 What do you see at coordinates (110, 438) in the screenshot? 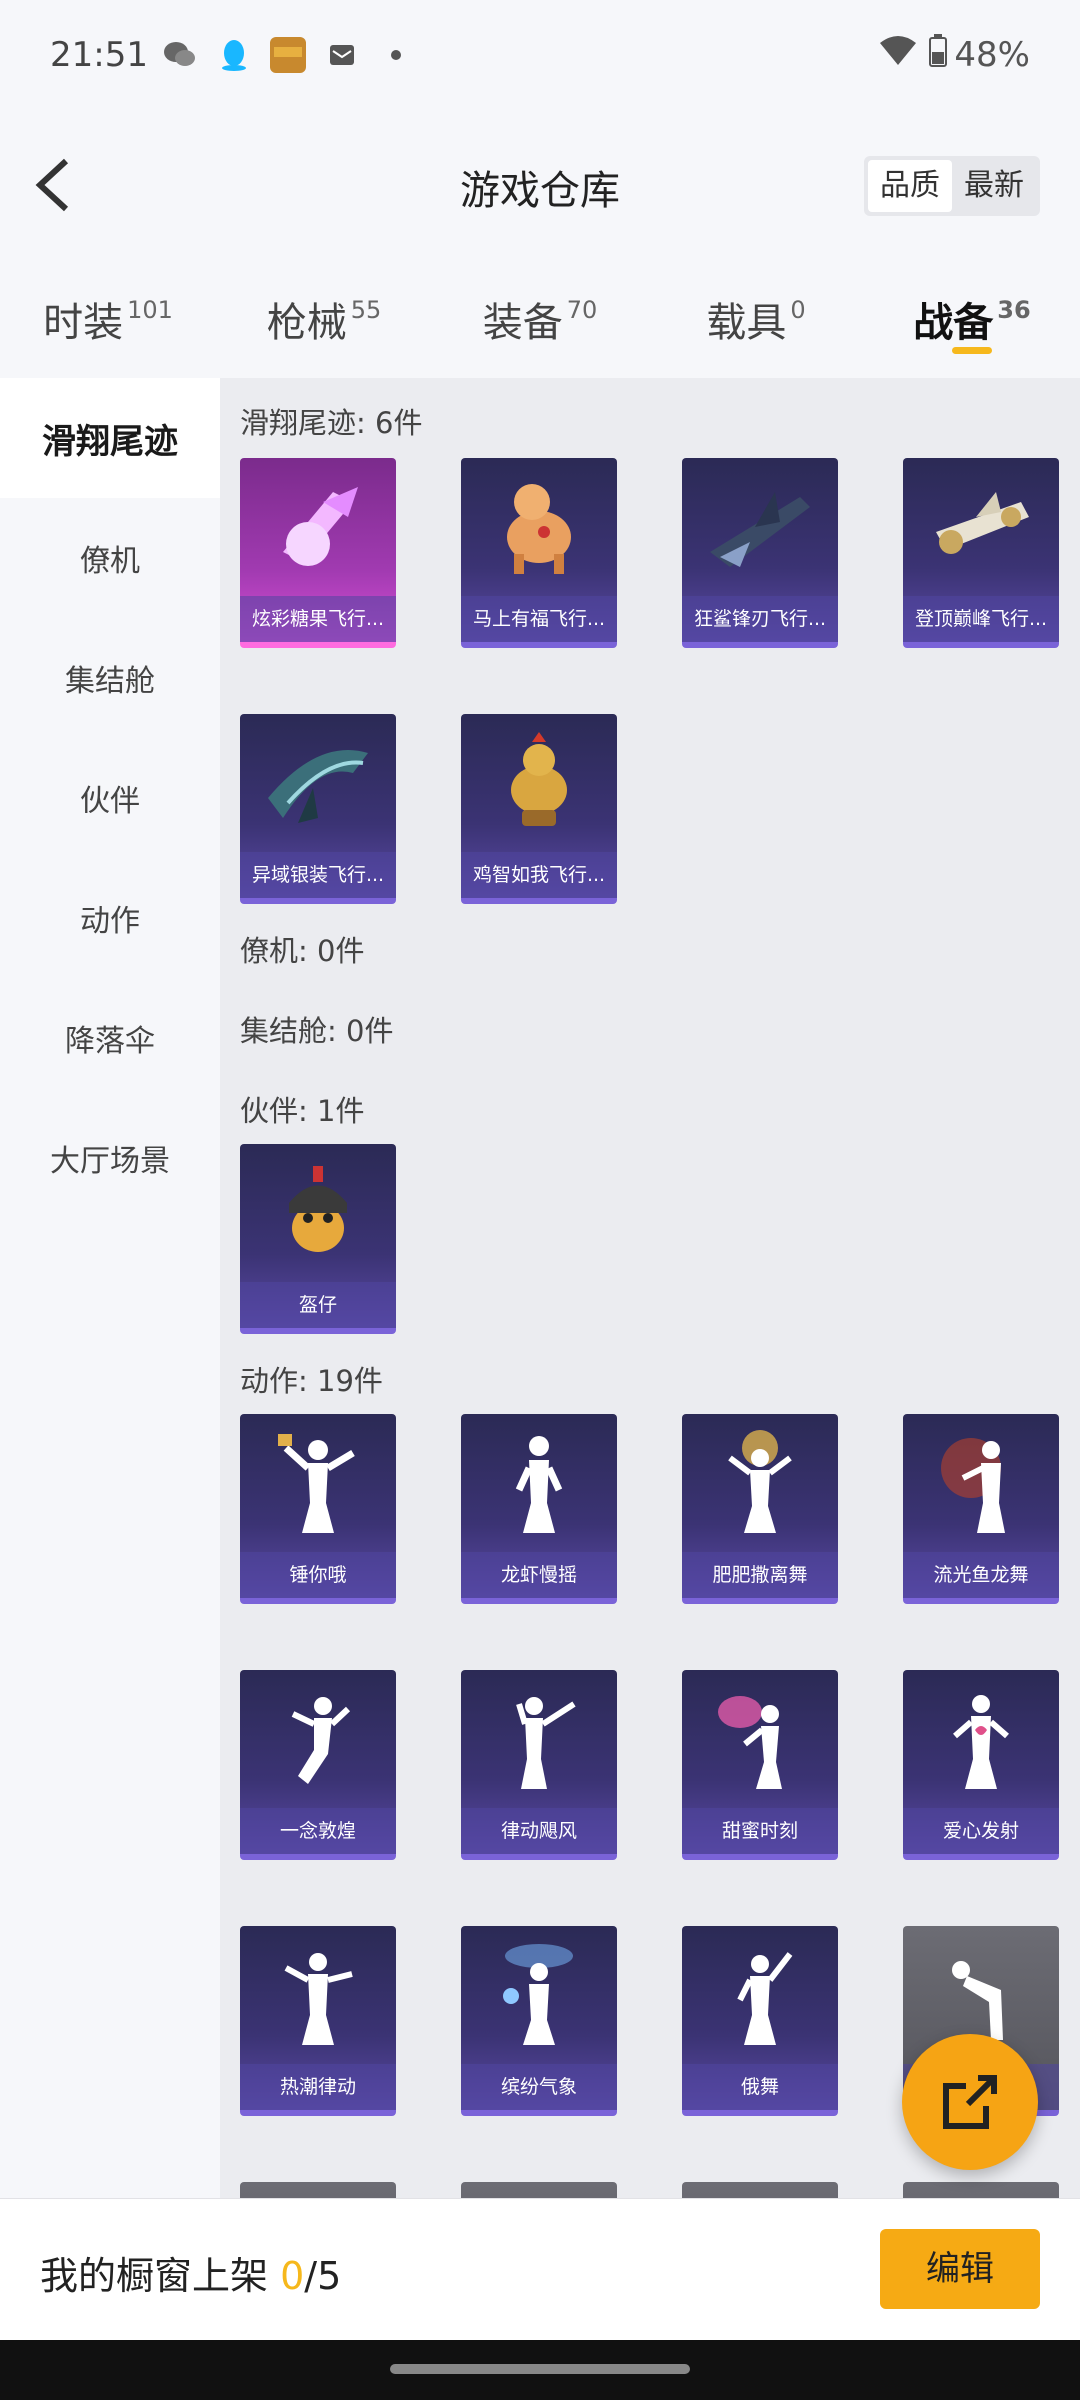
I see `sidebar-item-glide-trail: 滑翔尾迹` at bounding box center [110, 438].